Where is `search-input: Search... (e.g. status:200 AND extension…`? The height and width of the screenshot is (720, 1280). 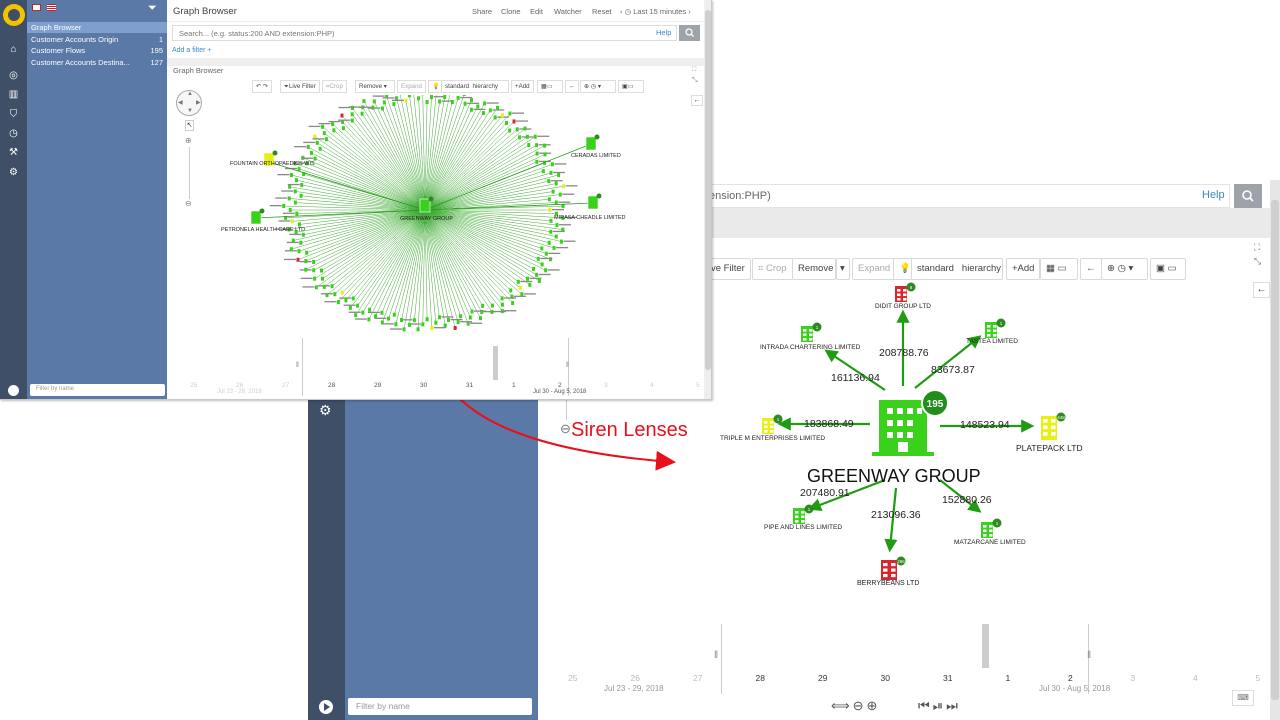 search-input: Search... (e.g. status:200 AND extension… is located at coordinates (424, 33).